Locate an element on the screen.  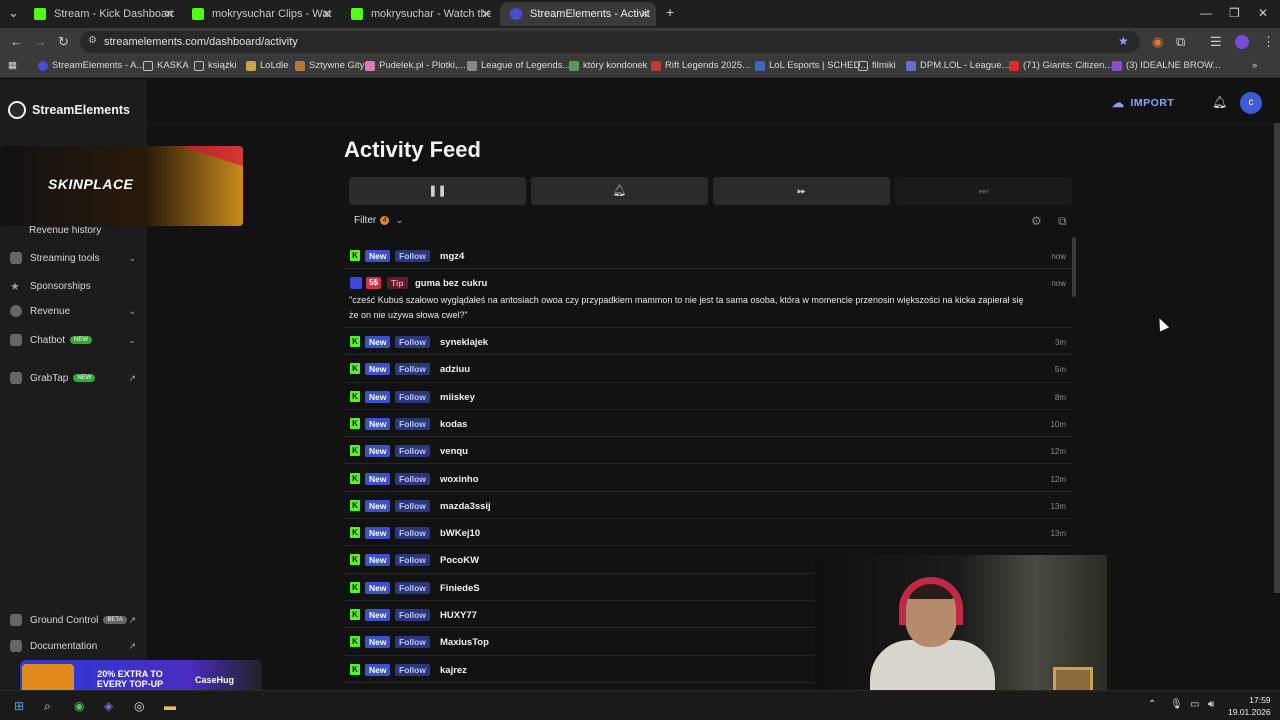
site-info-icon: ⚙ is located at coordinates (92, 40).